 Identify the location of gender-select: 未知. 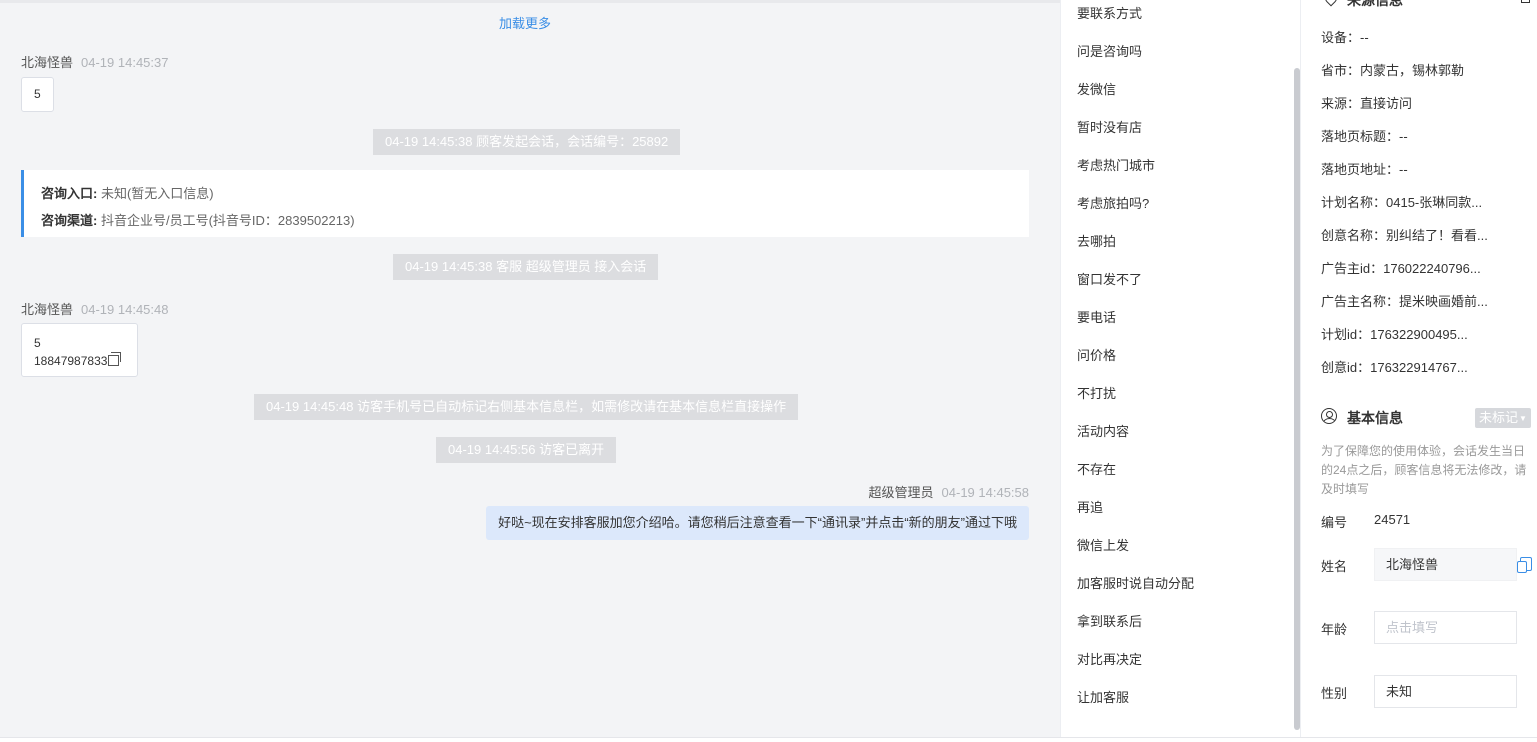
(1445, 691).